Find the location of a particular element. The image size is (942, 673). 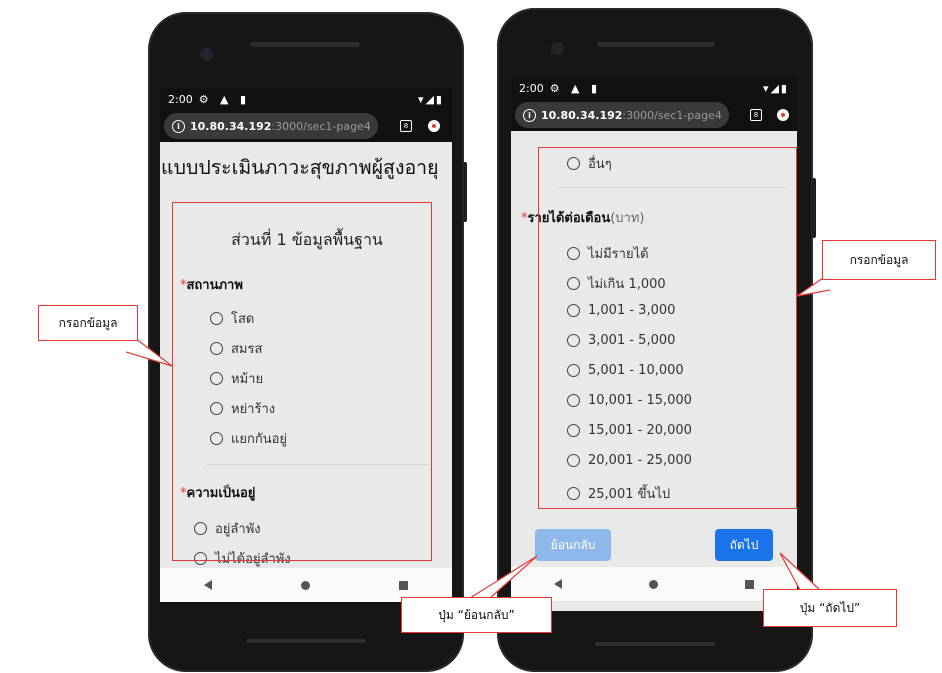

callout-back-button: ปุ่ม “ย้อนกลับ” is located at coordinates (476, 615).